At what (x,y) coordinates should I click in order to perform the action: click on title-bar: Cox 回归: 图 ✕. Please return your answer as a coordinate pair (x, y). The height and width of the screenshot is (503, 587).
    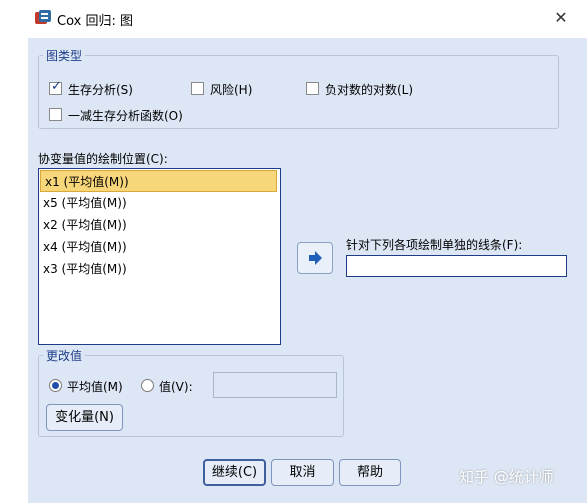
    Looking at the image, I should click on (293, 19).